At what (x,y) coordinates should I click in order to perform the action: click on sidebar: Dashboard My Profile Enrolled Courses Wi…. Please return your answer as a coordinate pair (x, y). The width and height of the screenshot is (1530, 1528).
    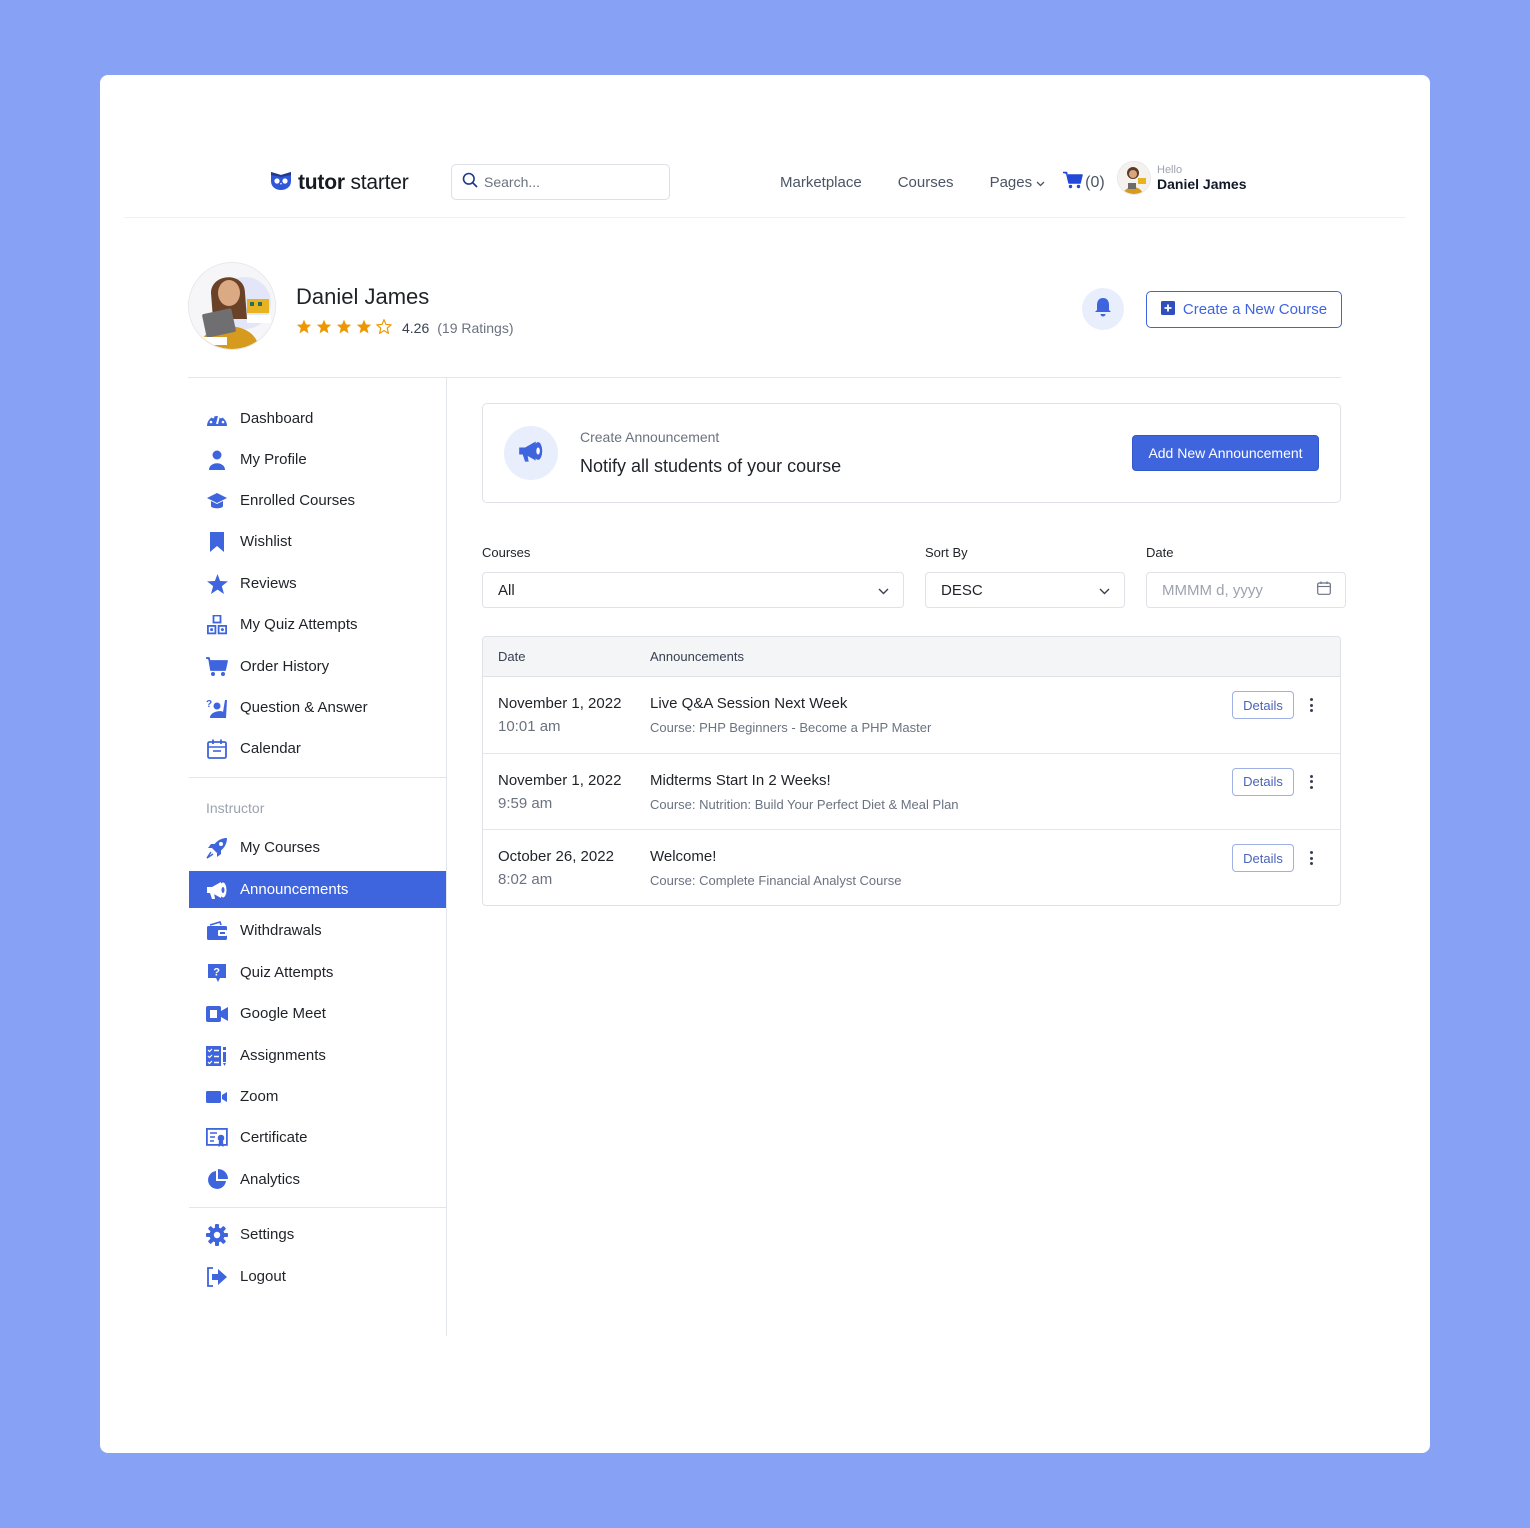
    Looking at the image, I should click on (317, 857).